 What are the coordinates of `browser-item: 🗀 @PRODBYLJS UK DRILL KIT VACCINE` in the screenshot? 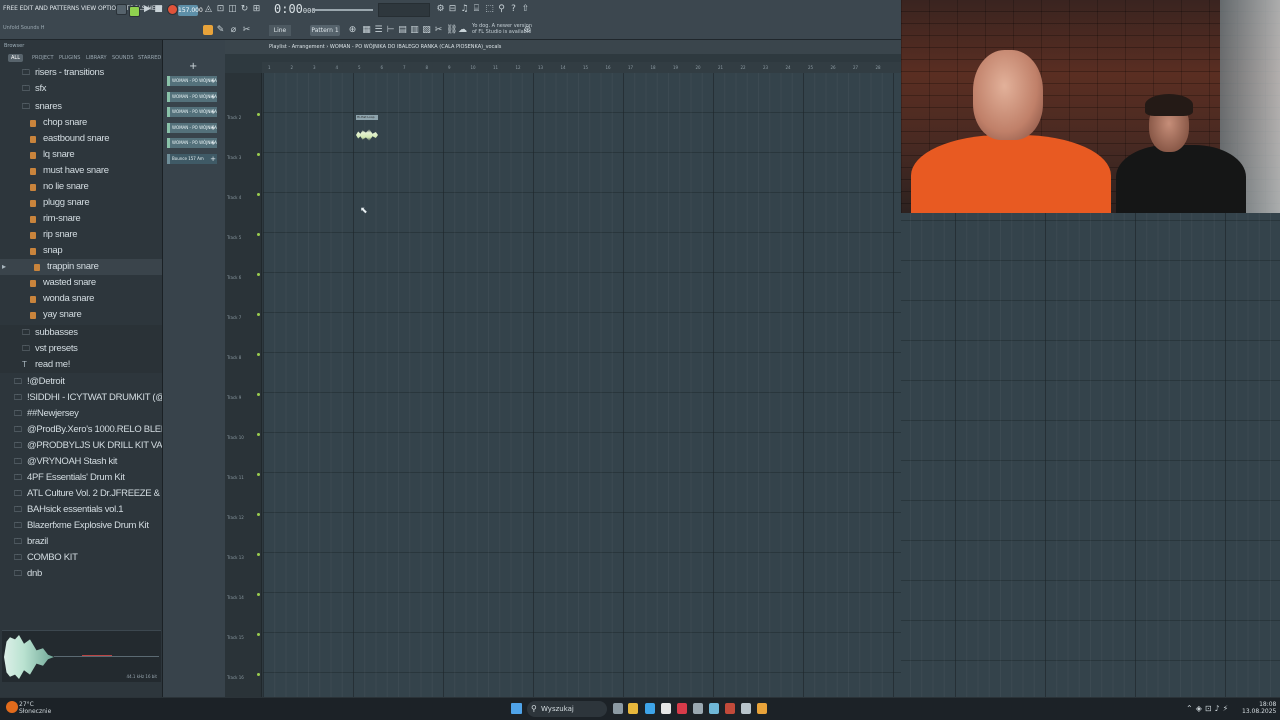 It's located at (81, 446).